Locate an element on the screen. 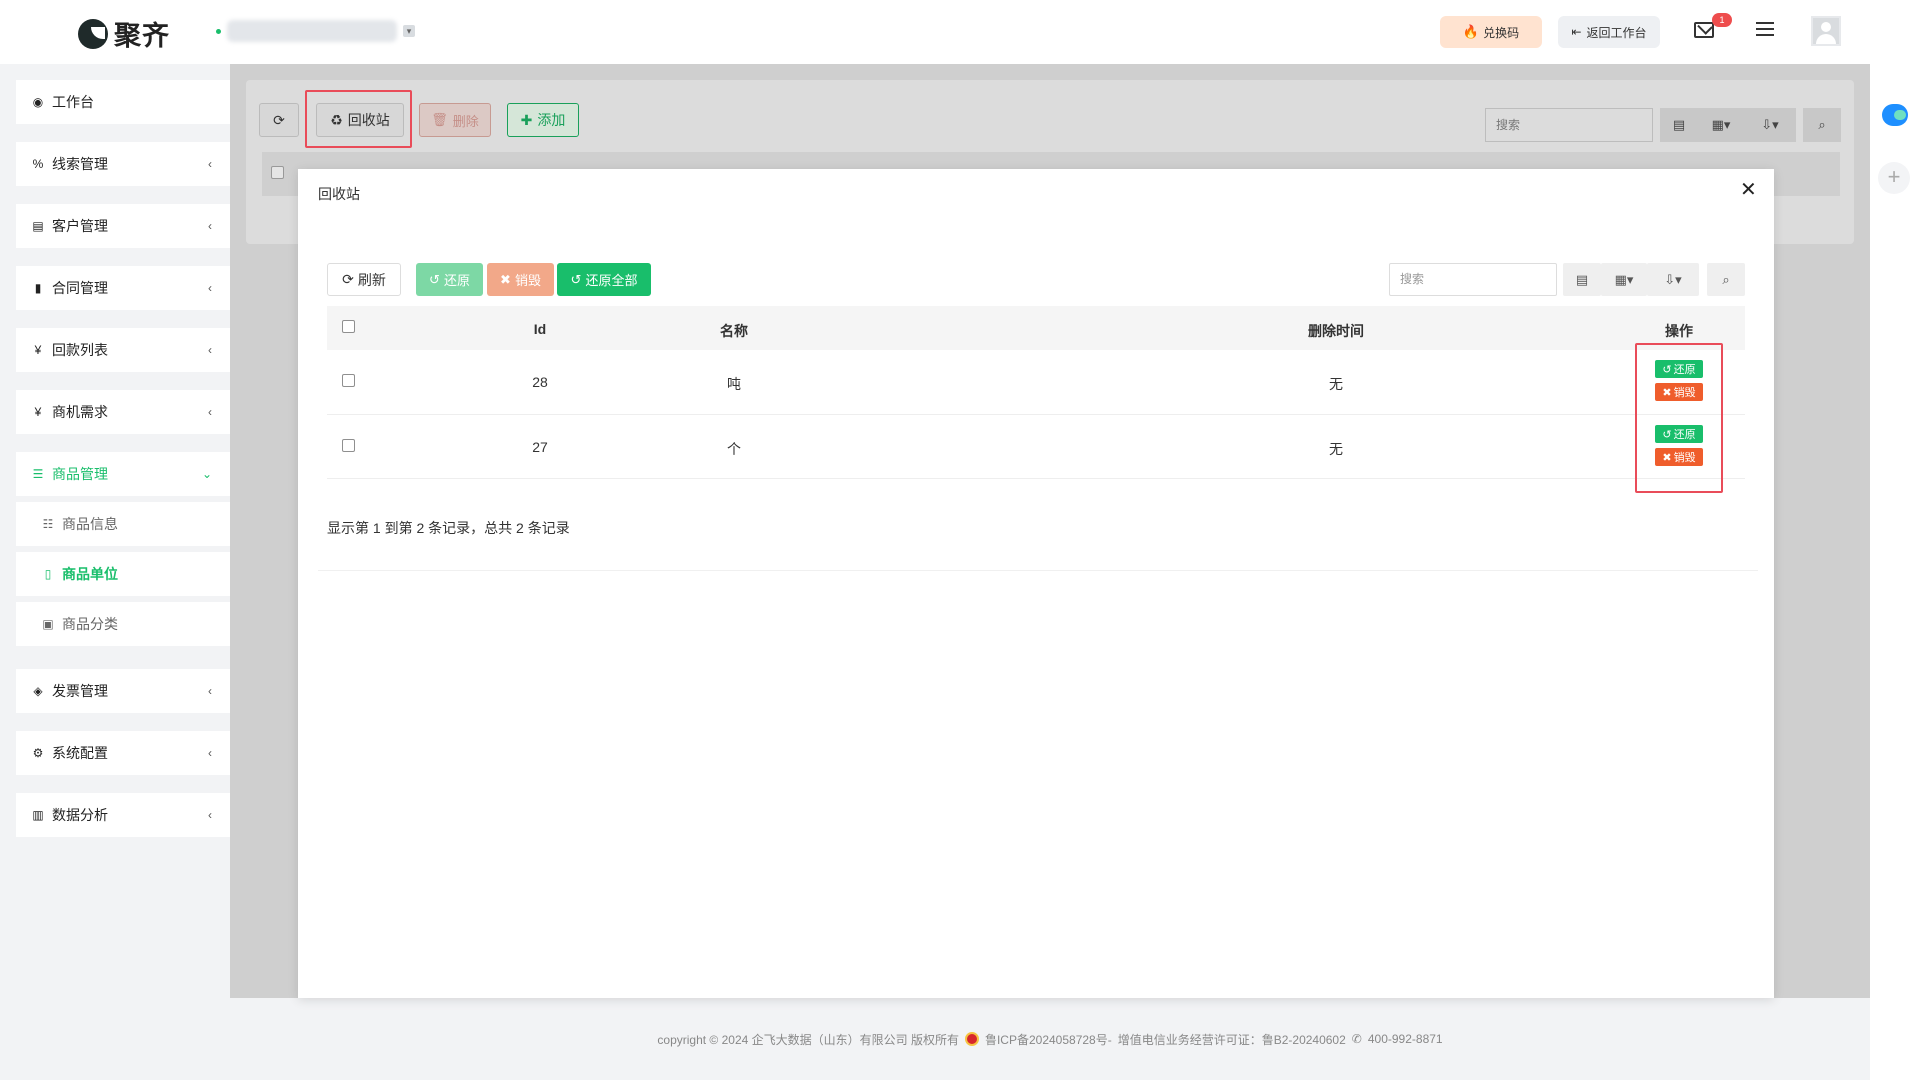 This screenshot has width=1920, height=1080. page-select-all-checkbox is located at coordinates (277, 172).